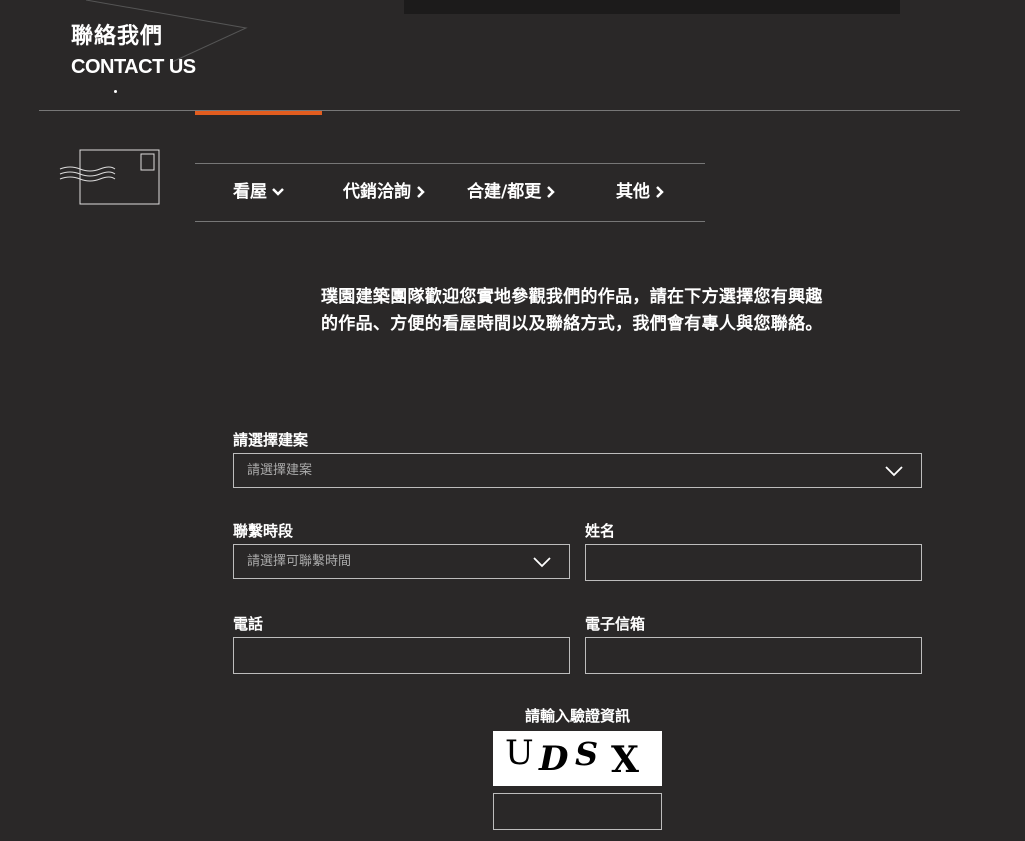 The height and width of the screenshot is (841, 1025). Describe the element at coordinates (109, 177) in the screenshot. I see `envelope-icon` at that location.